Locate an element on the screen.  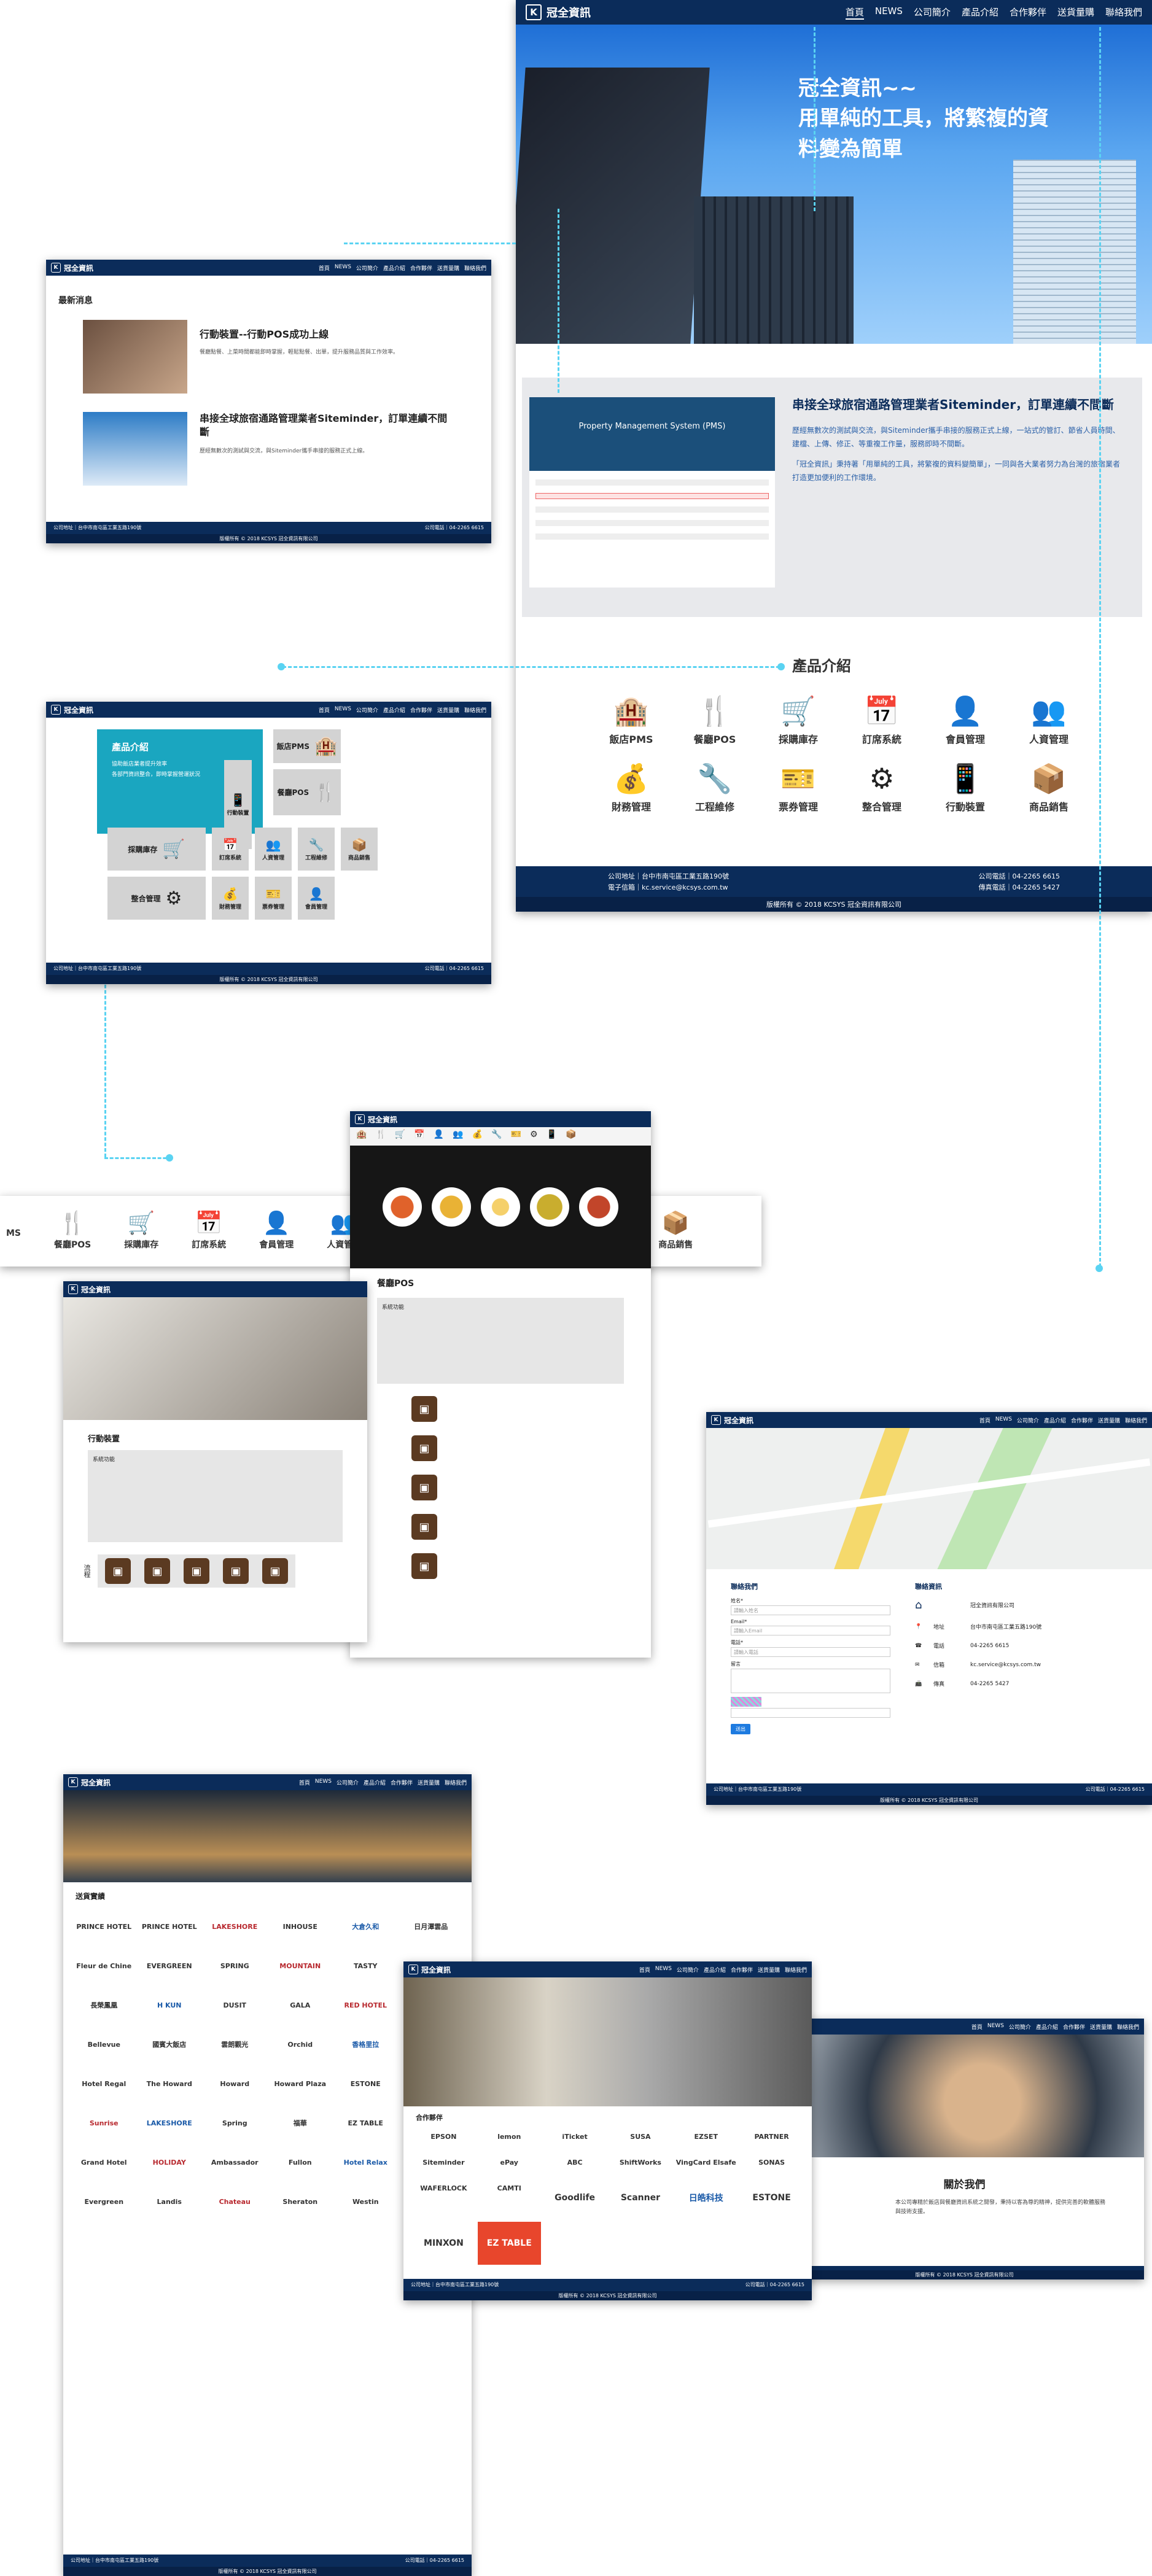
product-tile: 採購庫存 🛒 is located at coordinates (157, 849).